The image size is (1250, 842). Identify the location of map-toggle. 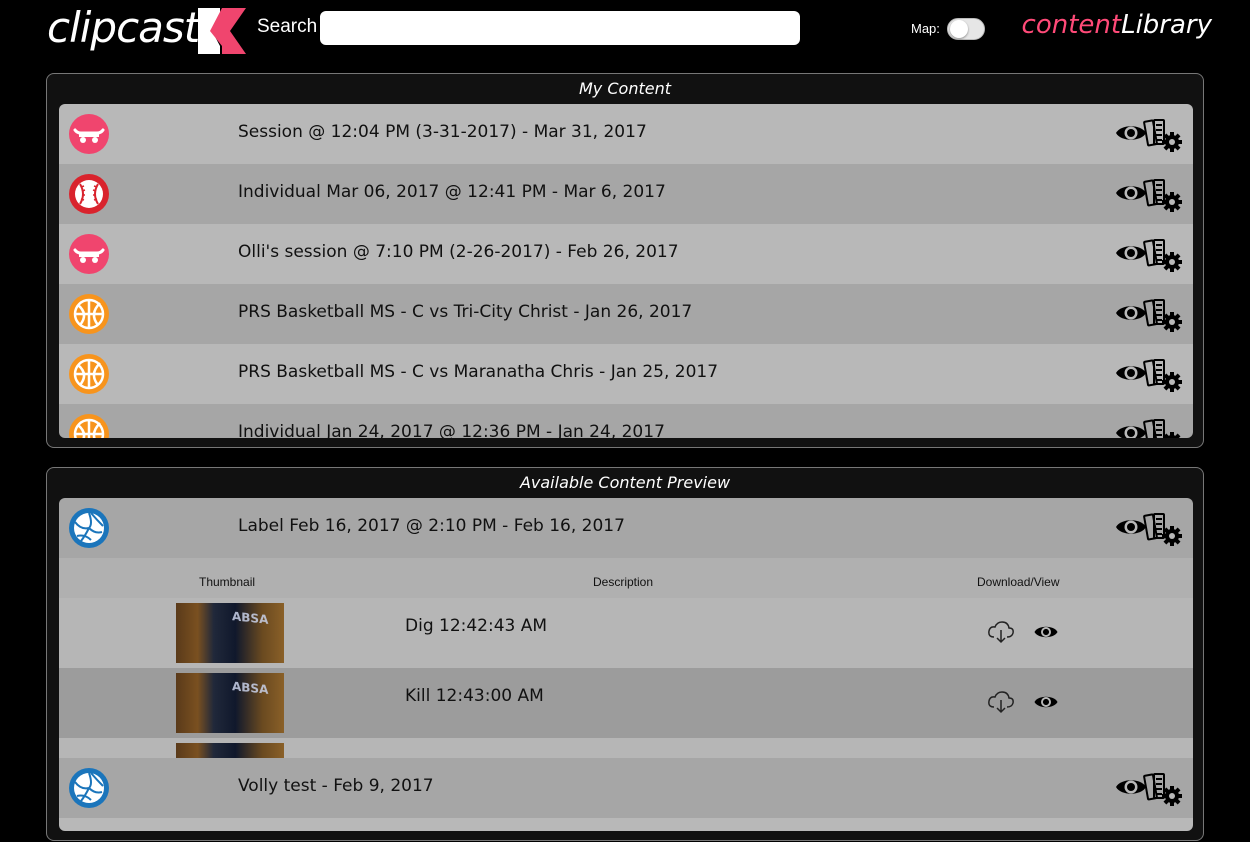
(966, 29).